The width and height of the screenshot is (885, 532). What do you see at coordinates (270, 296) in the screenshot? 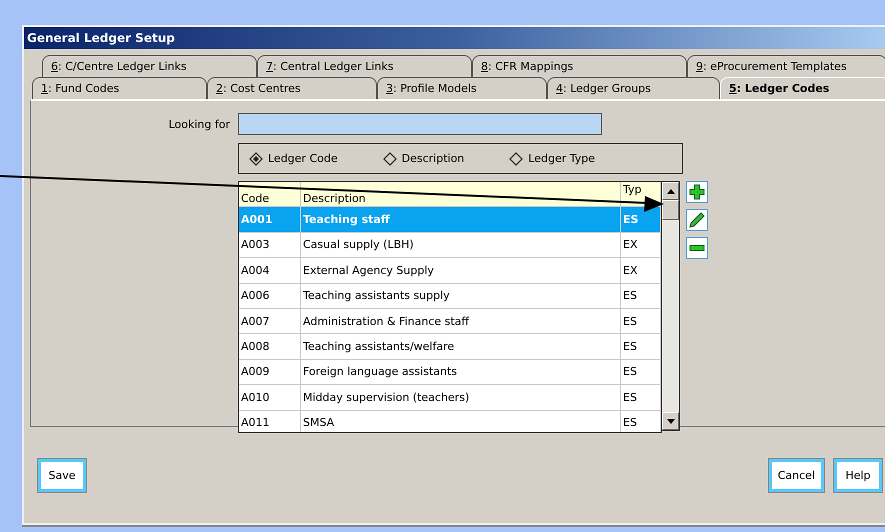
I see `table-cell: A006` at bounding box center [270, 296].